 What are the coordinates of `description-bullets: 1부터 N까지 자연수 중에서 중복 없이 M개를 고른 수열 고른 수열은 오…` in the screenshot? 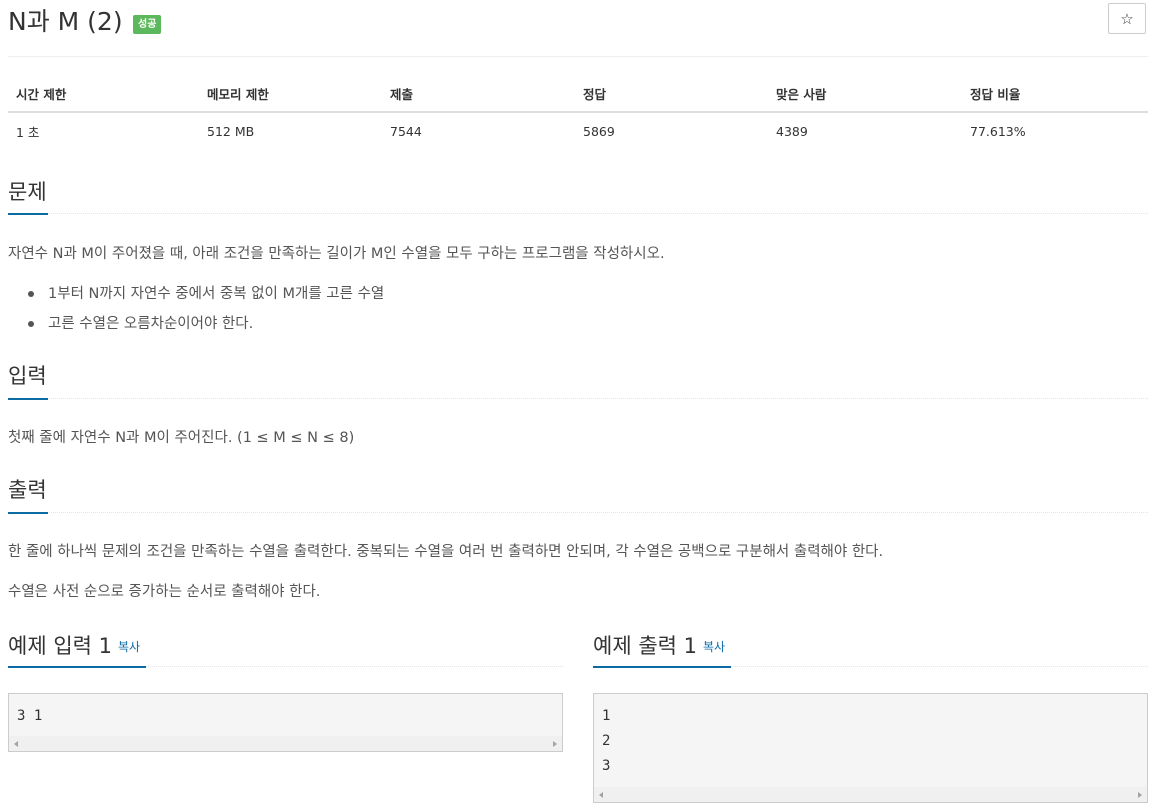 It's located at (206, 314).